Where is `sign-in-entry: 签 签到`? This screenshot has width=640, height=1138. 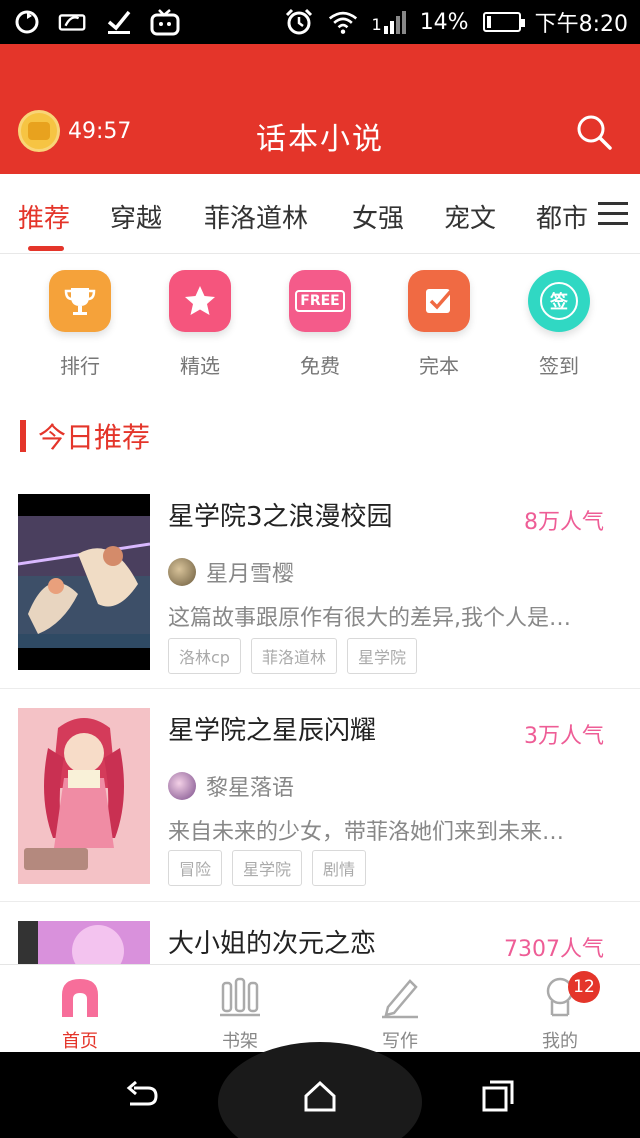
sign-in-entry: 签 签到 is located at coordinates (559, 324).